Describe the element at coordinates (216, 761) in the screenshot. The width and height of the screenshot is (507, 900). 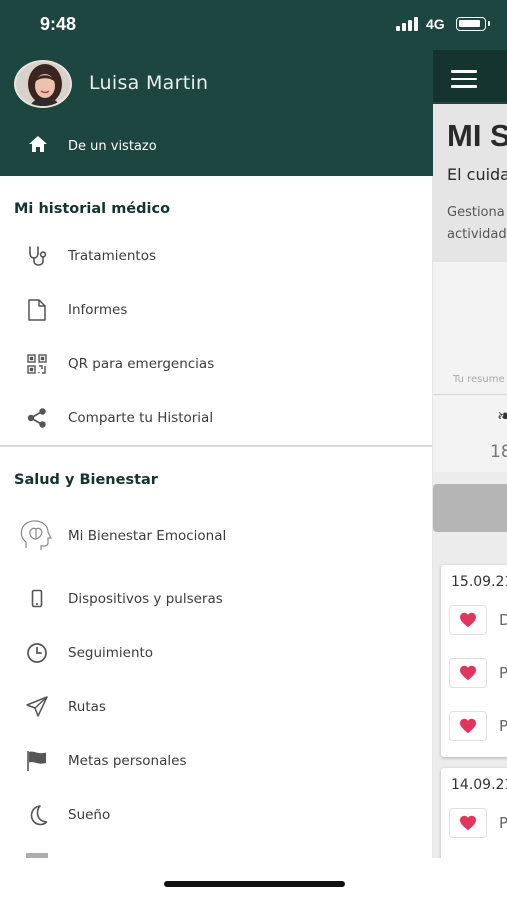
I see `menu-item-metas-personales: Metas personales` at that location.